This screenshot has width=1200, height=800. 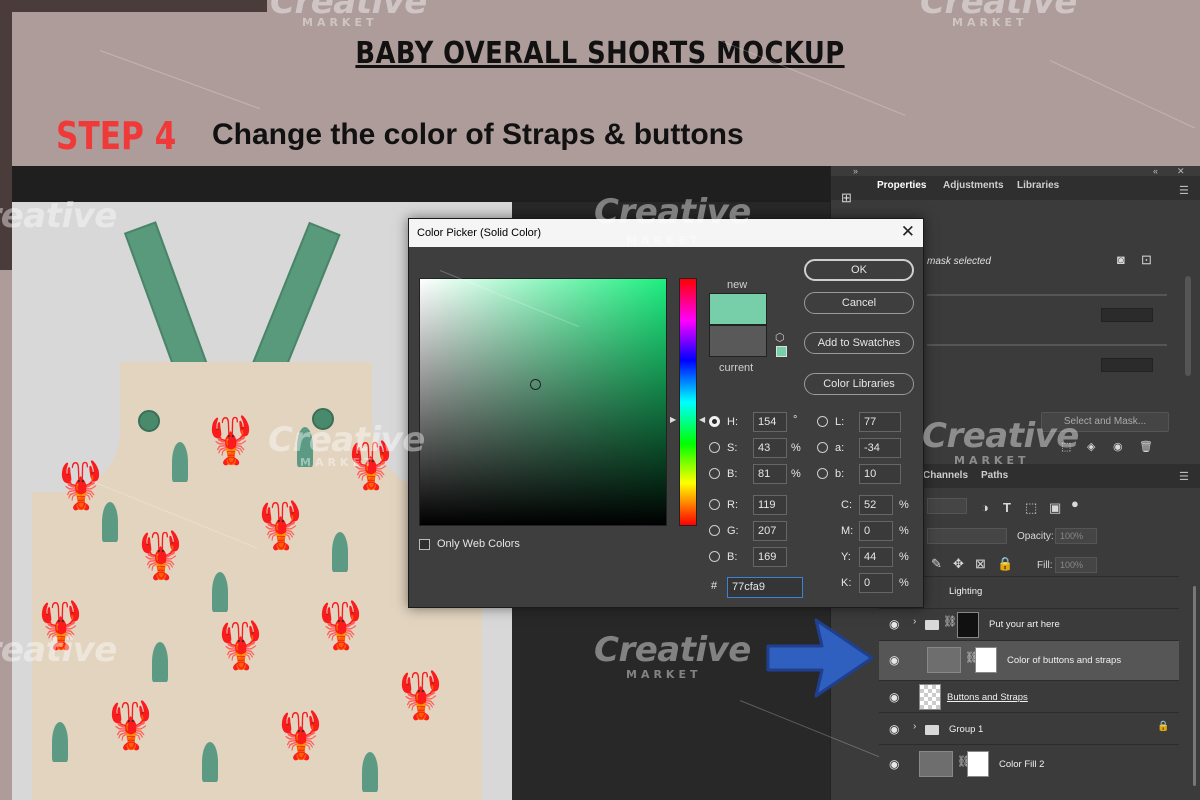 I want to click on current-color-swatch, so click(x=738, y=341).